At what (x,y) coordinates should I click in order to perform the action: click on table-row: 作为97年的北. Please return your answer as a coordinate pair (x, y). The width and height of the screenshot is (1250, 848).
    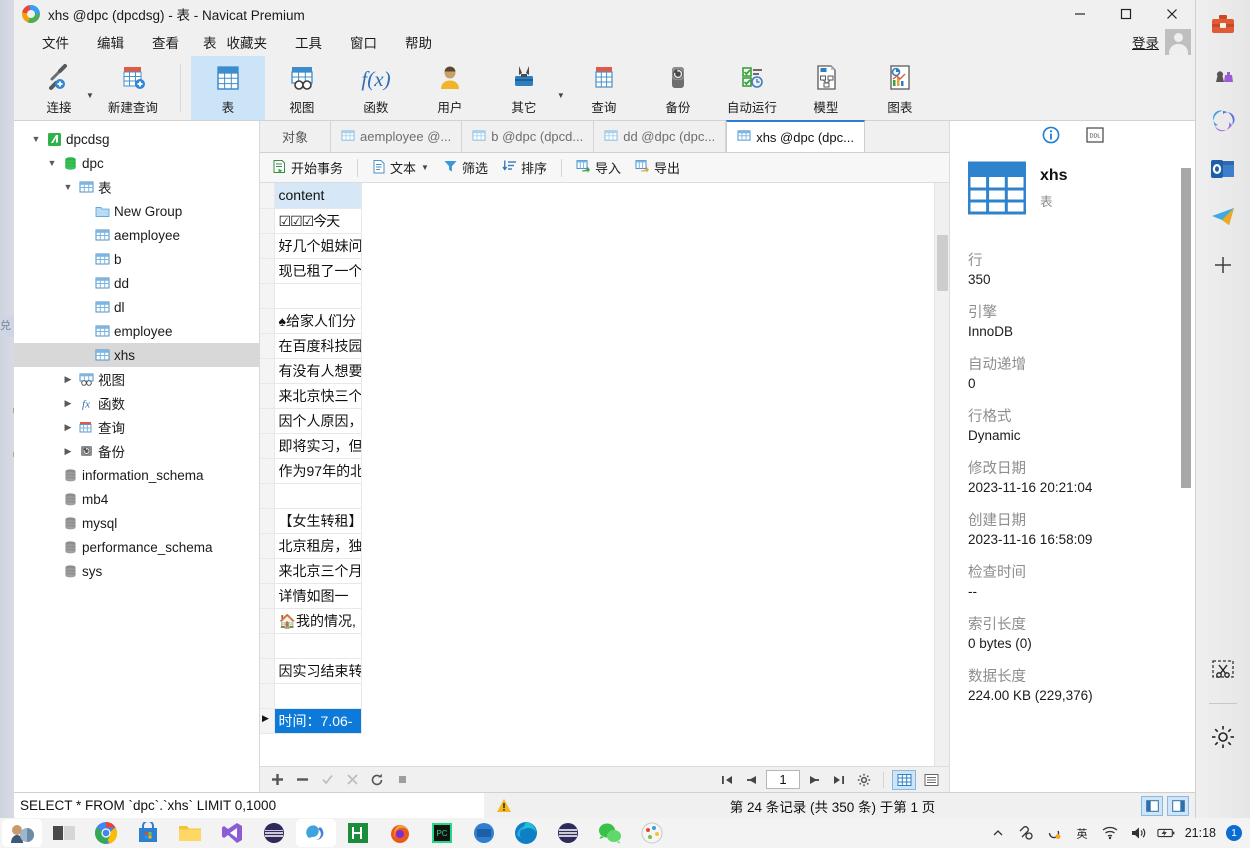
    Looking at the image, I should click on (596, 471).